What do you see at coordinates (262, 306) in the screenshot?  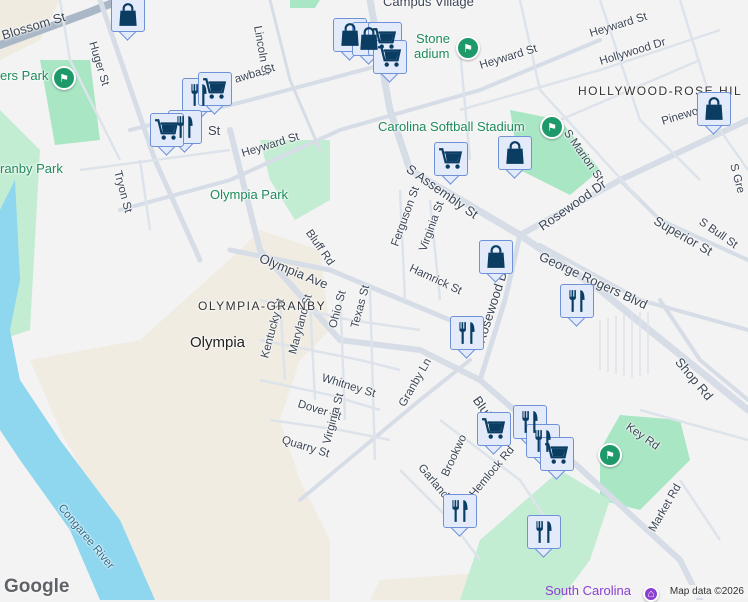 I see `neighborhood-label: OLYMPIA-GRANBY` at bounding box center [262, 306].